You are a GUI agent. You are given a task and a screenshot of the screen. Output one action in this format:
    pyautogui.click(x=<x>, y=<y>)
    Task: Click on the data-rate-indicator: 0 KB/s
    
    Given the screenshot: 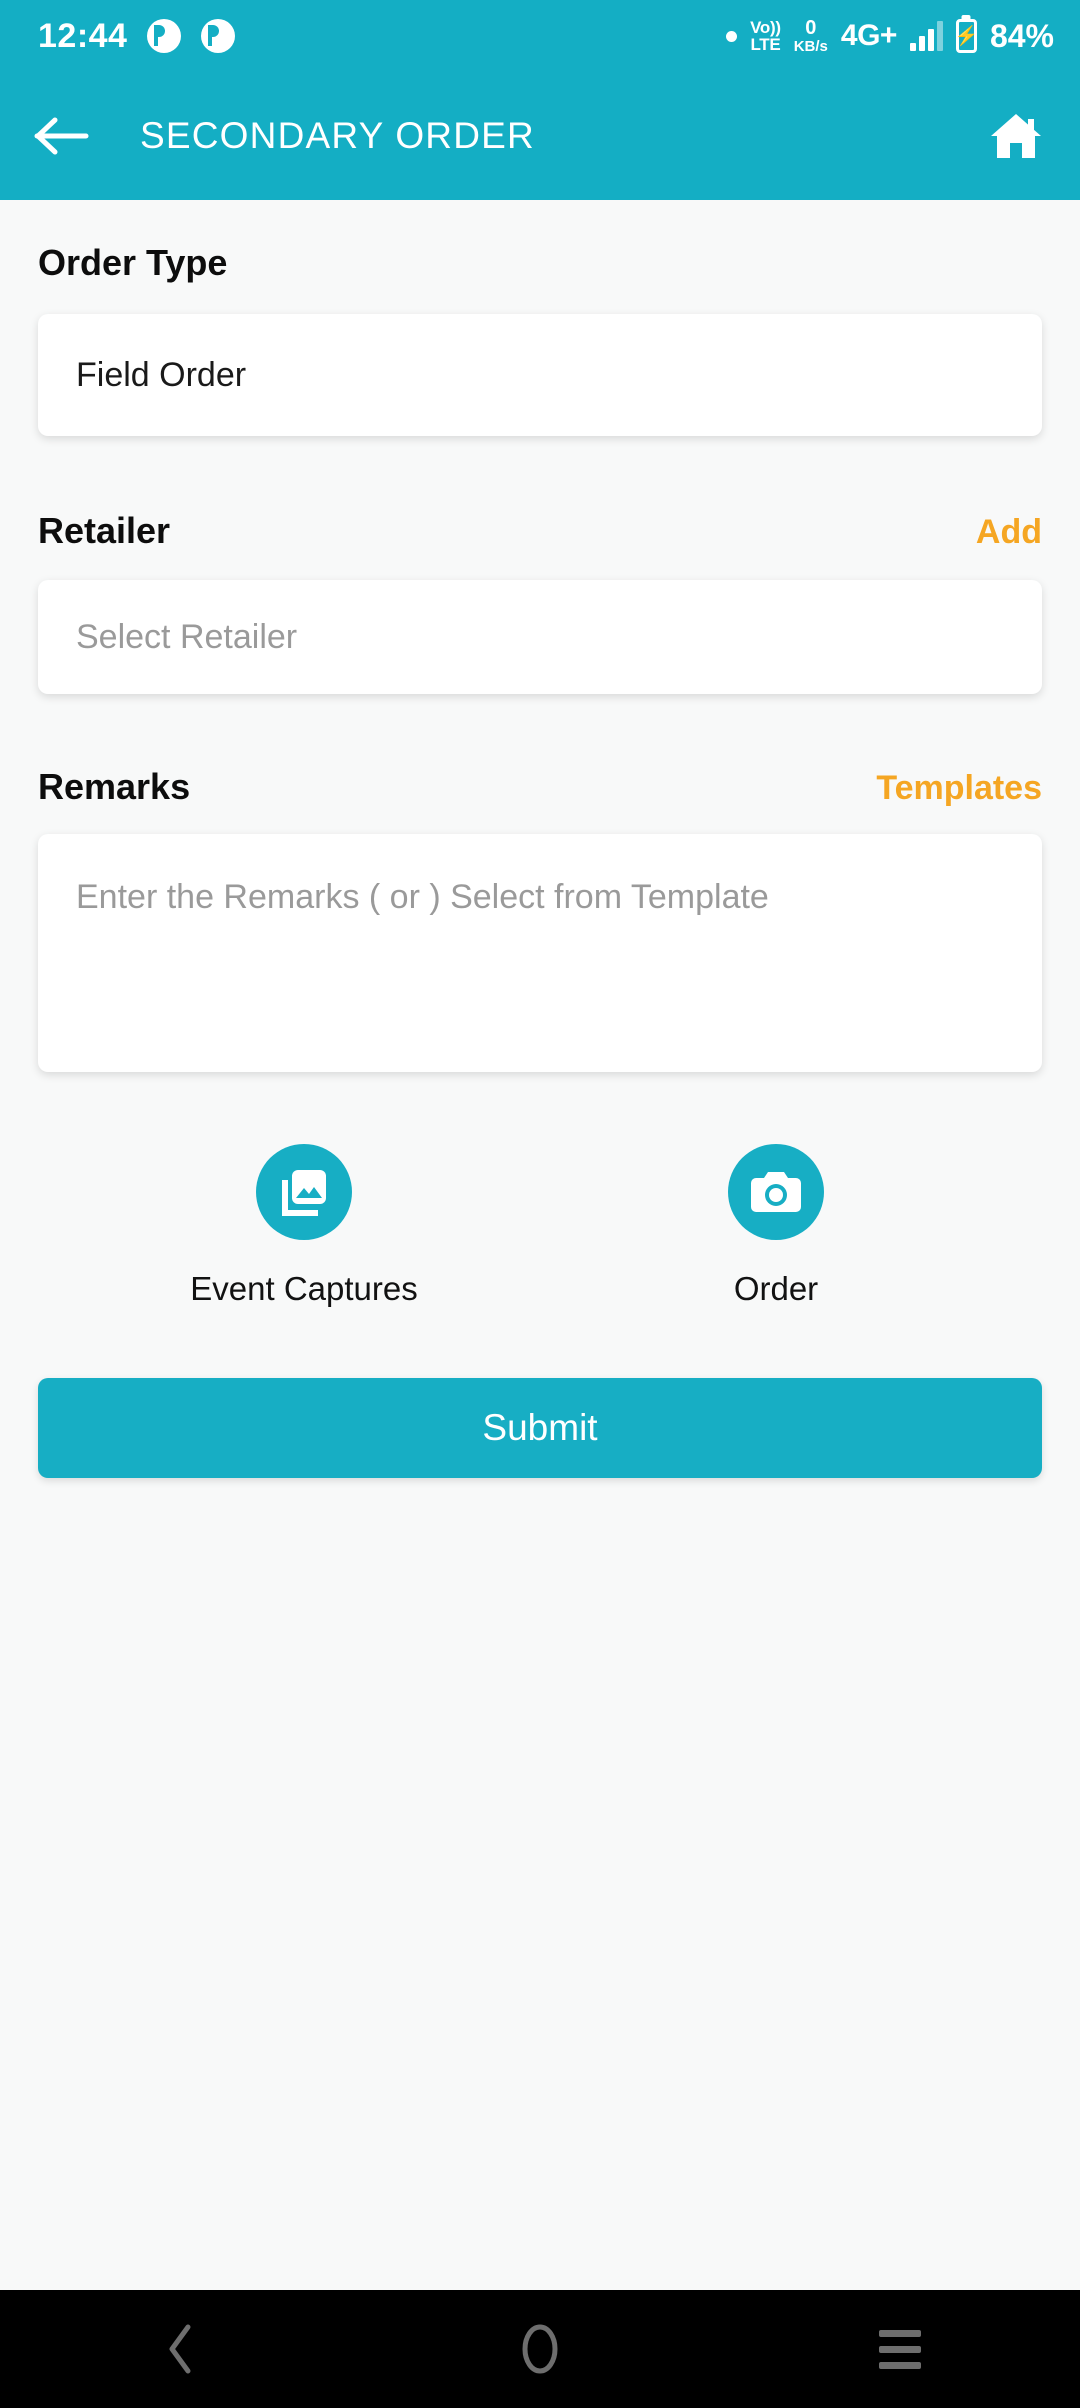 What is the action you would take?
    pyautogui.click(x=810, y=35)
    